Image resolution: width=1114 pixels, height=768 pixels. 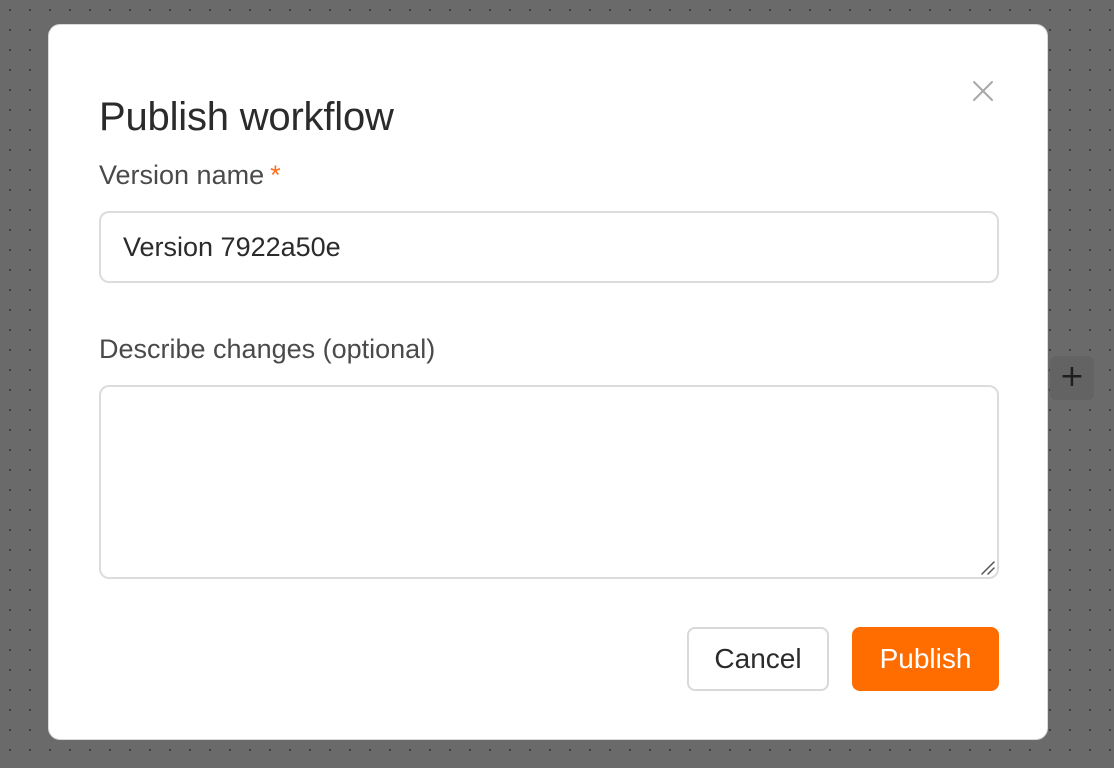 I want to click on required-marker: *, so click(x=275, y=175).